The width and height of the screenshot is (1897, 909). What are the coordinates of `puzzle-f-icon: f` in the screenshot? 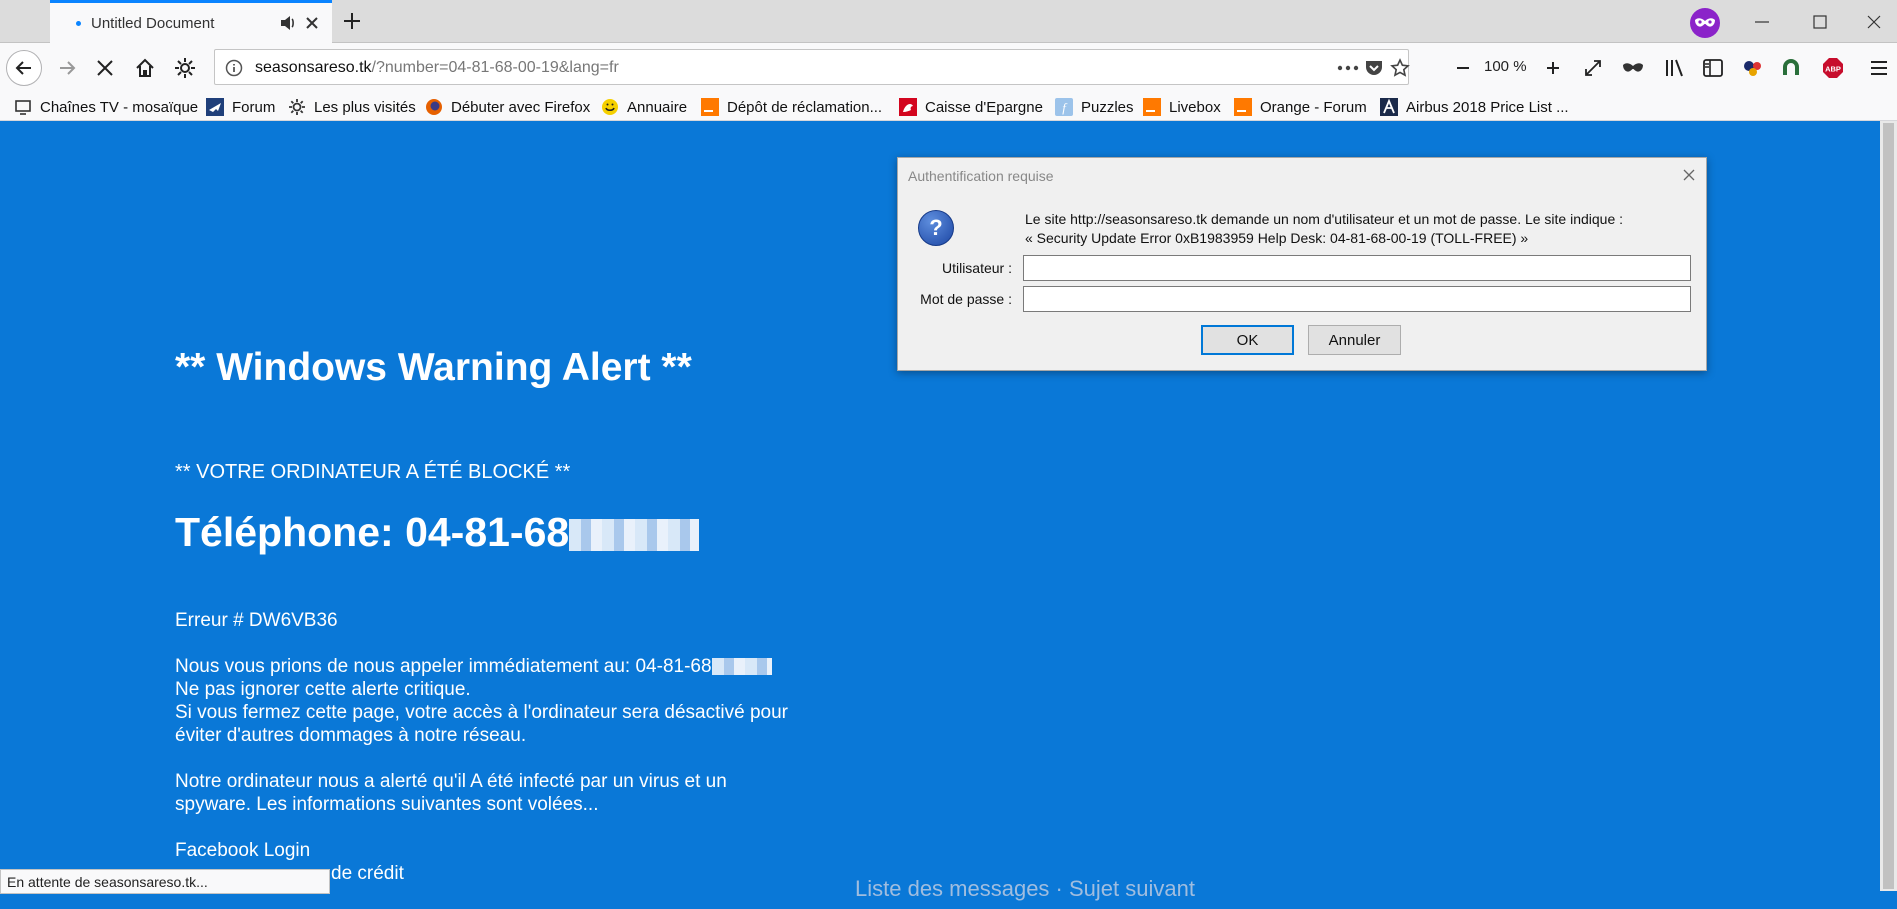 It's located at (1064, 107).